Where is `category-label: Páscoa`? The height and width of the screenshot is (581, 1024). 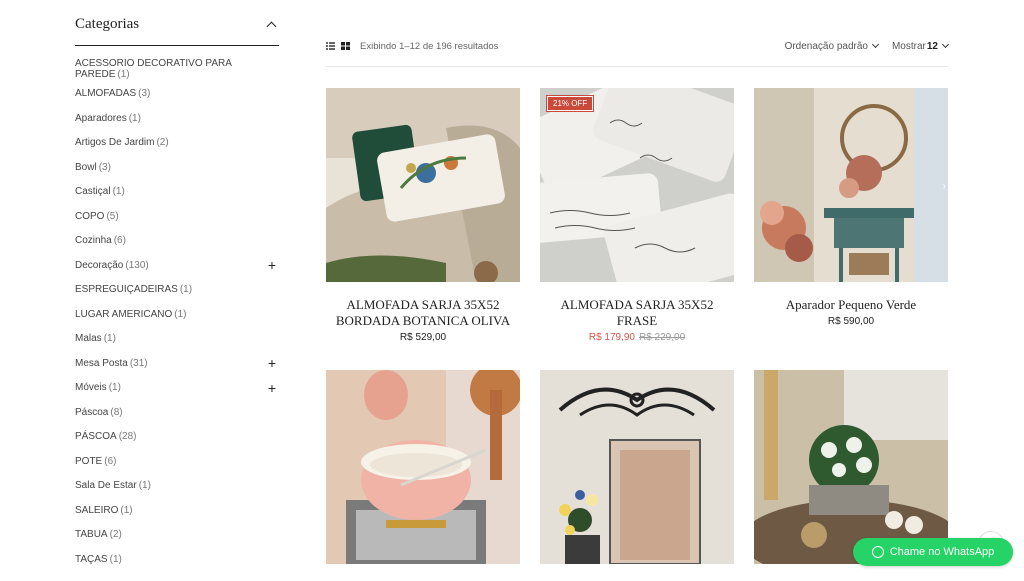 category-label: Páscoa is located at coordinates (92, 412).